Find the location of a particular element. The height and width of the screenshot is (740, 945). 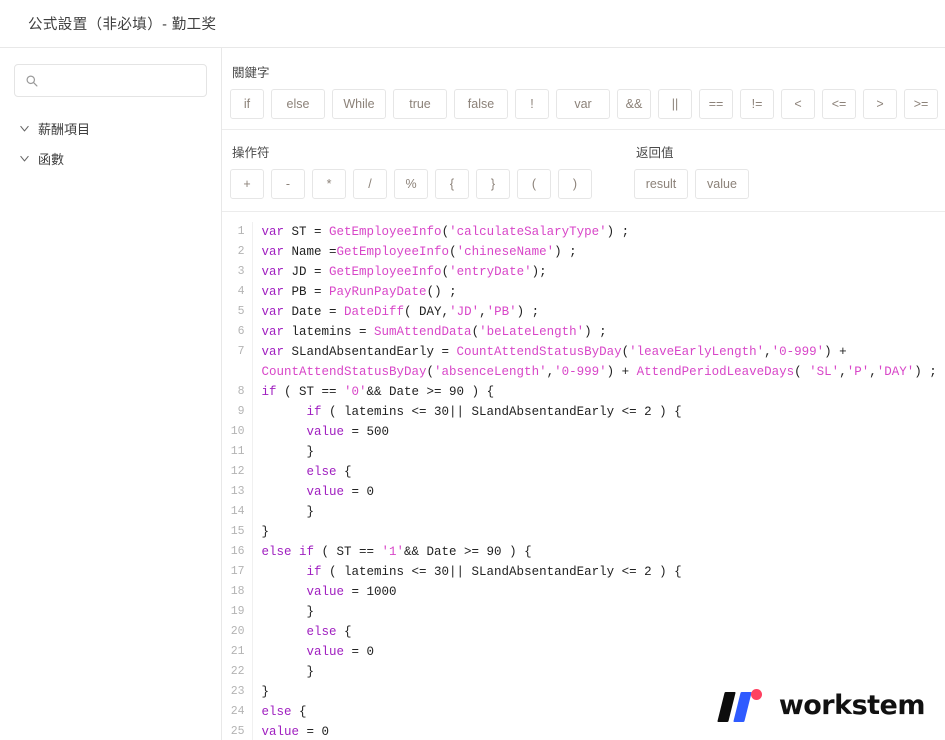

line-number: 10 is located at coordinates (237, 432).